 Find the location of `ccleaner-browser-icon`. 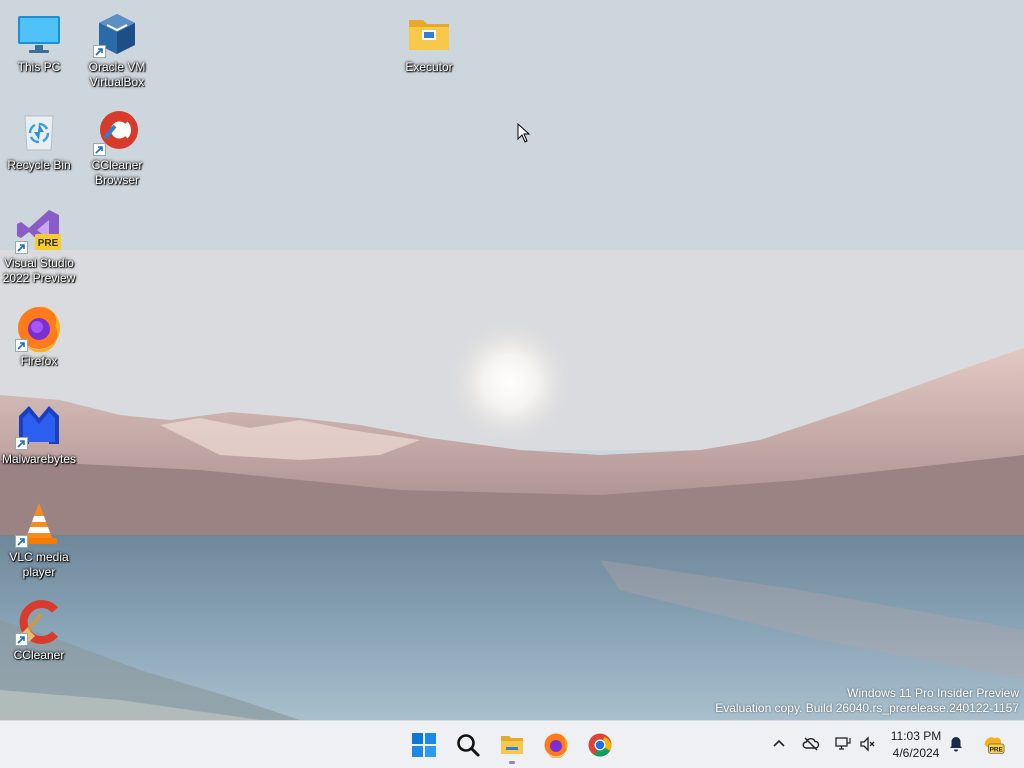

ccleaner-browser-icon is located at coordinates (117, 132).